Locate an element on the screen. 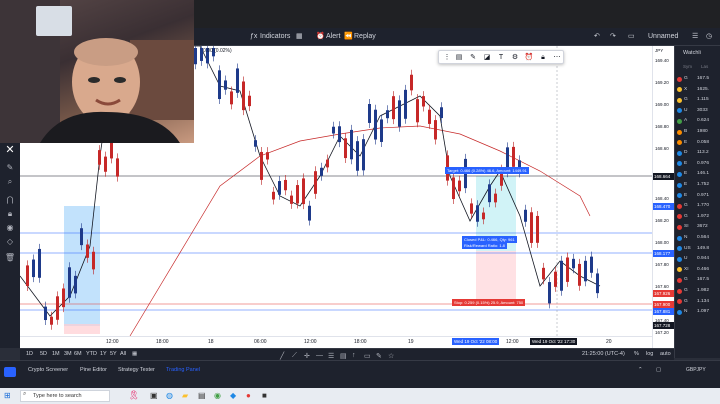 The width and height of the screenshot is (720, 404). edge-icon: ◍ is located at coordinates (169, 395).